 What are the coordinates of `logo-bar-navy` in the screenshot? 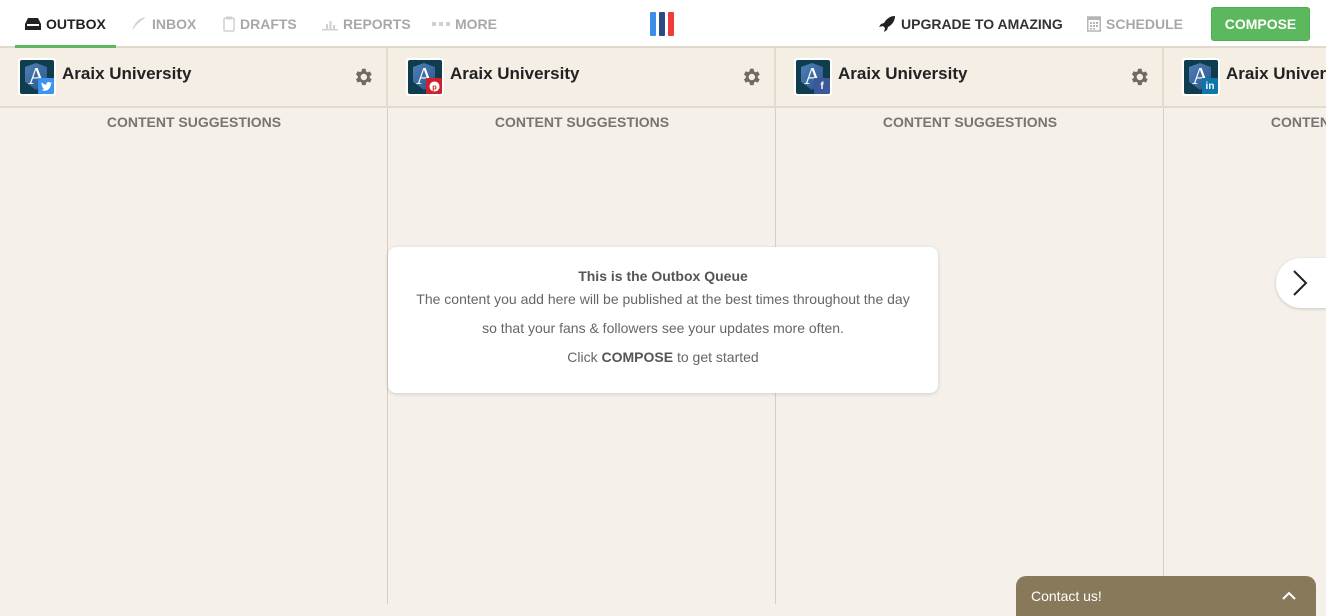 It's located at (662, 24).